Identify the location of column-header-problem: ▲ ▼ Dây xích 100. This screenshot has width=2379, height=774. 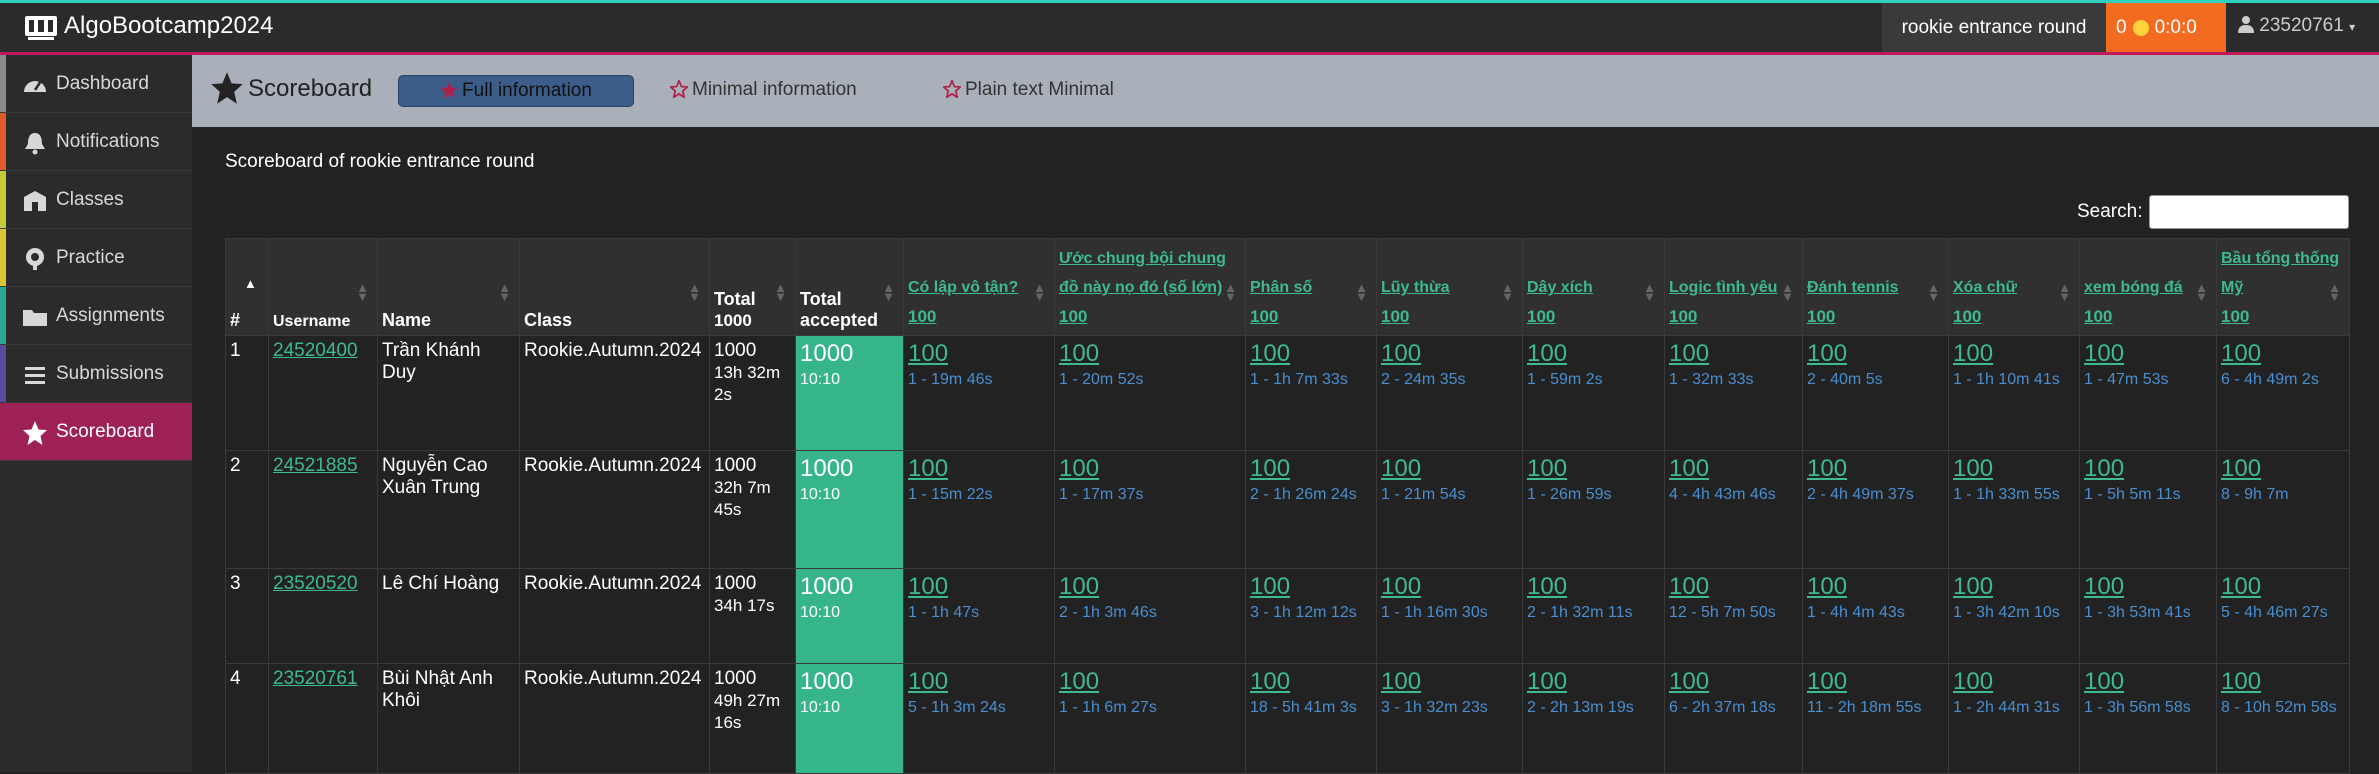
(1593, 287).